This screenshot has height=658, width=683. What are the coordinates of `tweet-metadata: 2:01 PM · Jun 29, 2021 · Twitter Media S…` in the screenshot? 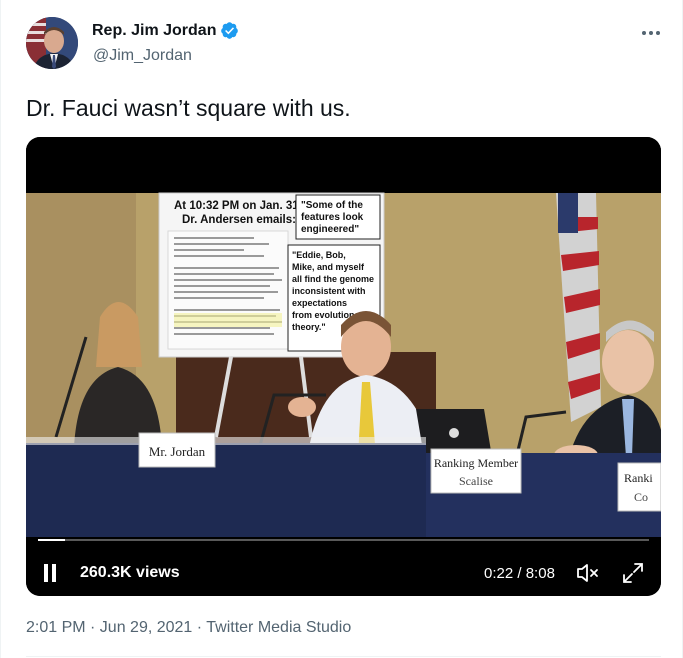 It's located at (188, 628).